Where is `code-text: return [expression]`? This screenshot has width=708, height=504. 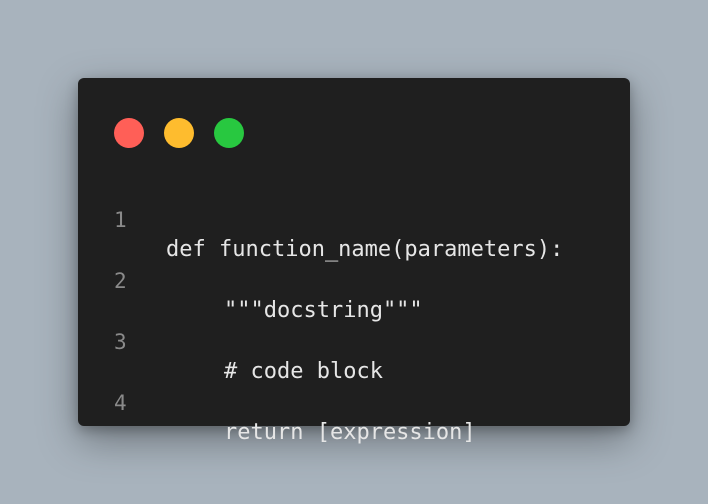 code-text: return [expression] is located at coordinates (350, 432).